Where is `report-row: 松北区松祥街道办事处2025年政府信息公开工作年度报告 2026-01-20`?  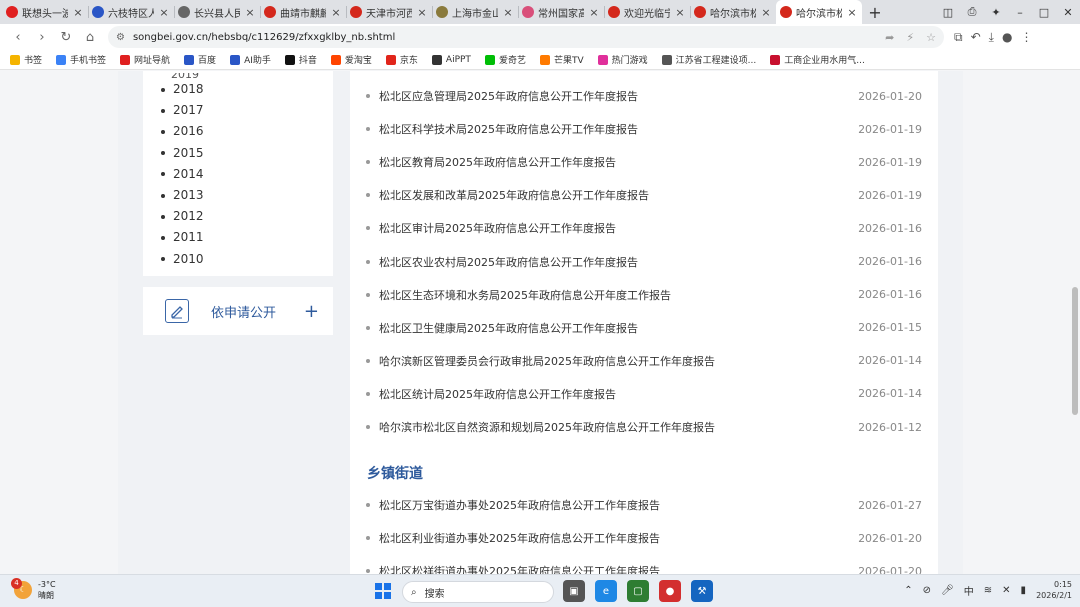
report-row: 松北区松祥街道办事处2025年政府信息公开工作年度报告 2026-01-20 is located at coordinates (644, 567).